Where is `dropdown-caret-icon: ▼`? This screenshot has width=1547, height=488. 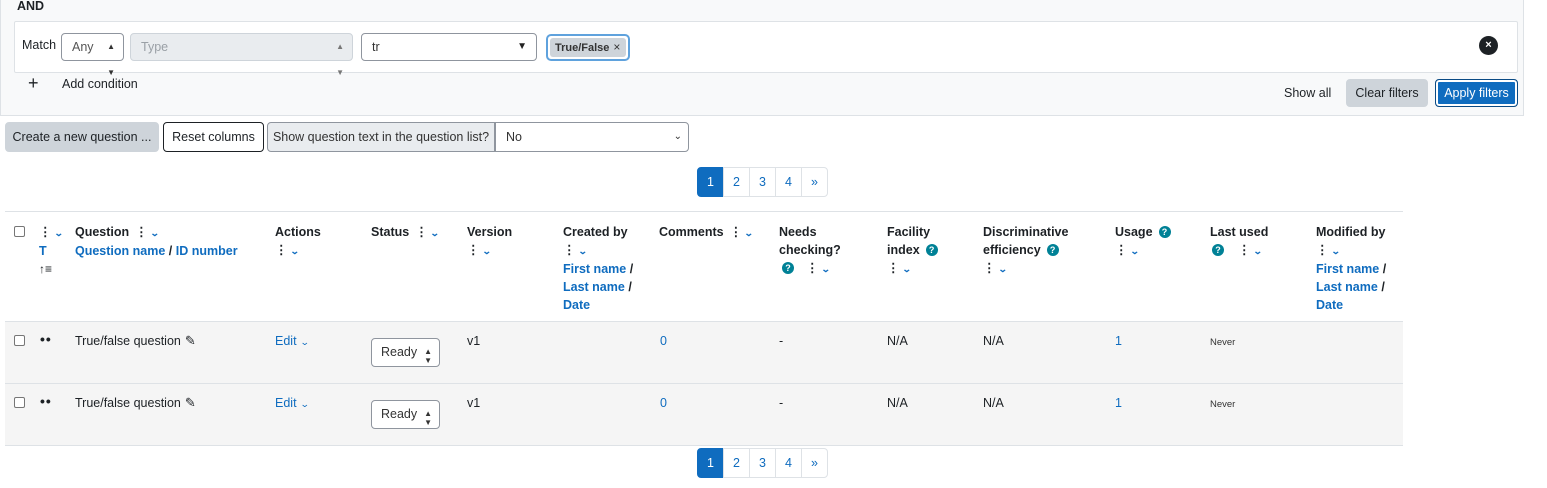
dropdown-caret-icon: ▼ is located at coordinates (522, 47).